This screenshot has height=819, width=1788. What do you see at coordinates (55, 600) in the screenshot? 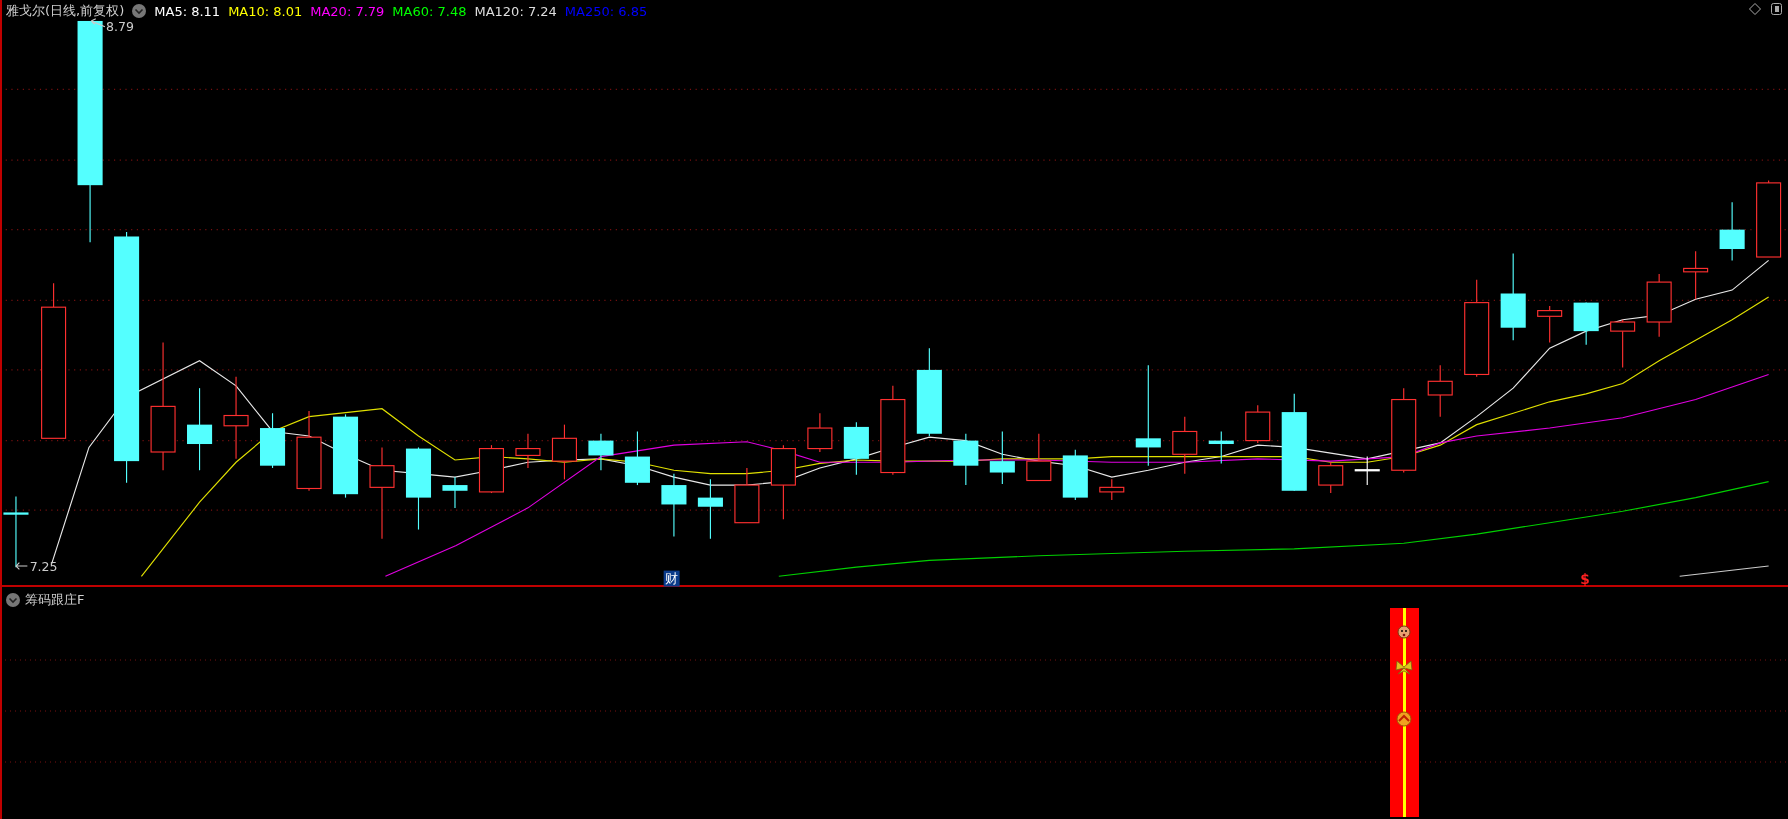
I see `indicator-title: 筹码跟庄F` at bounding box center [55, 600].